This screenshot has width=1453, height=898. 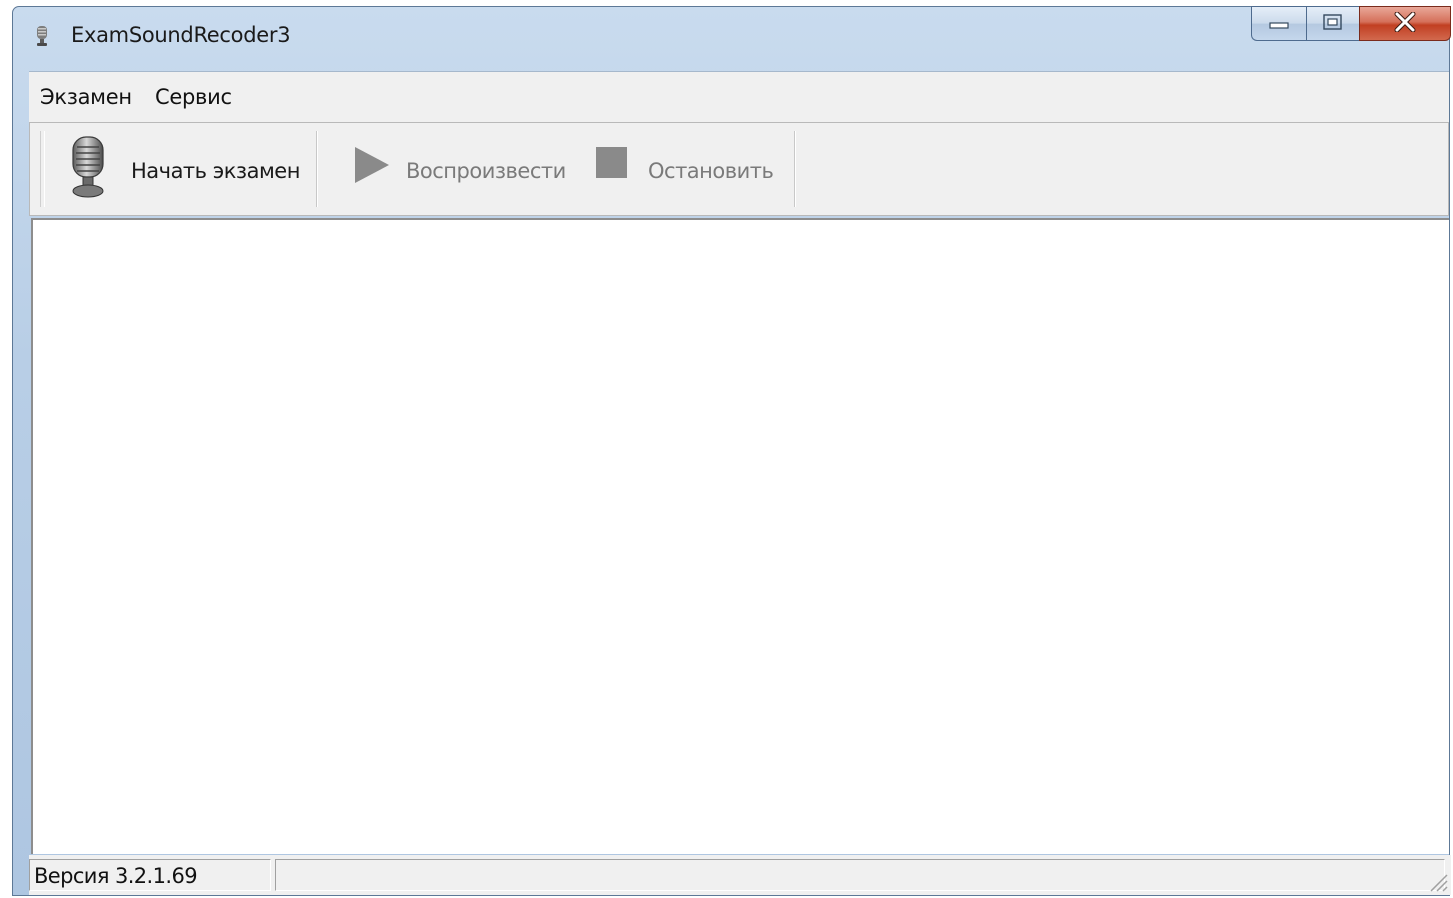 I want to click on toolbar: Начать экзамен Воспроизвести Остановить, so click(x=739, y=169).